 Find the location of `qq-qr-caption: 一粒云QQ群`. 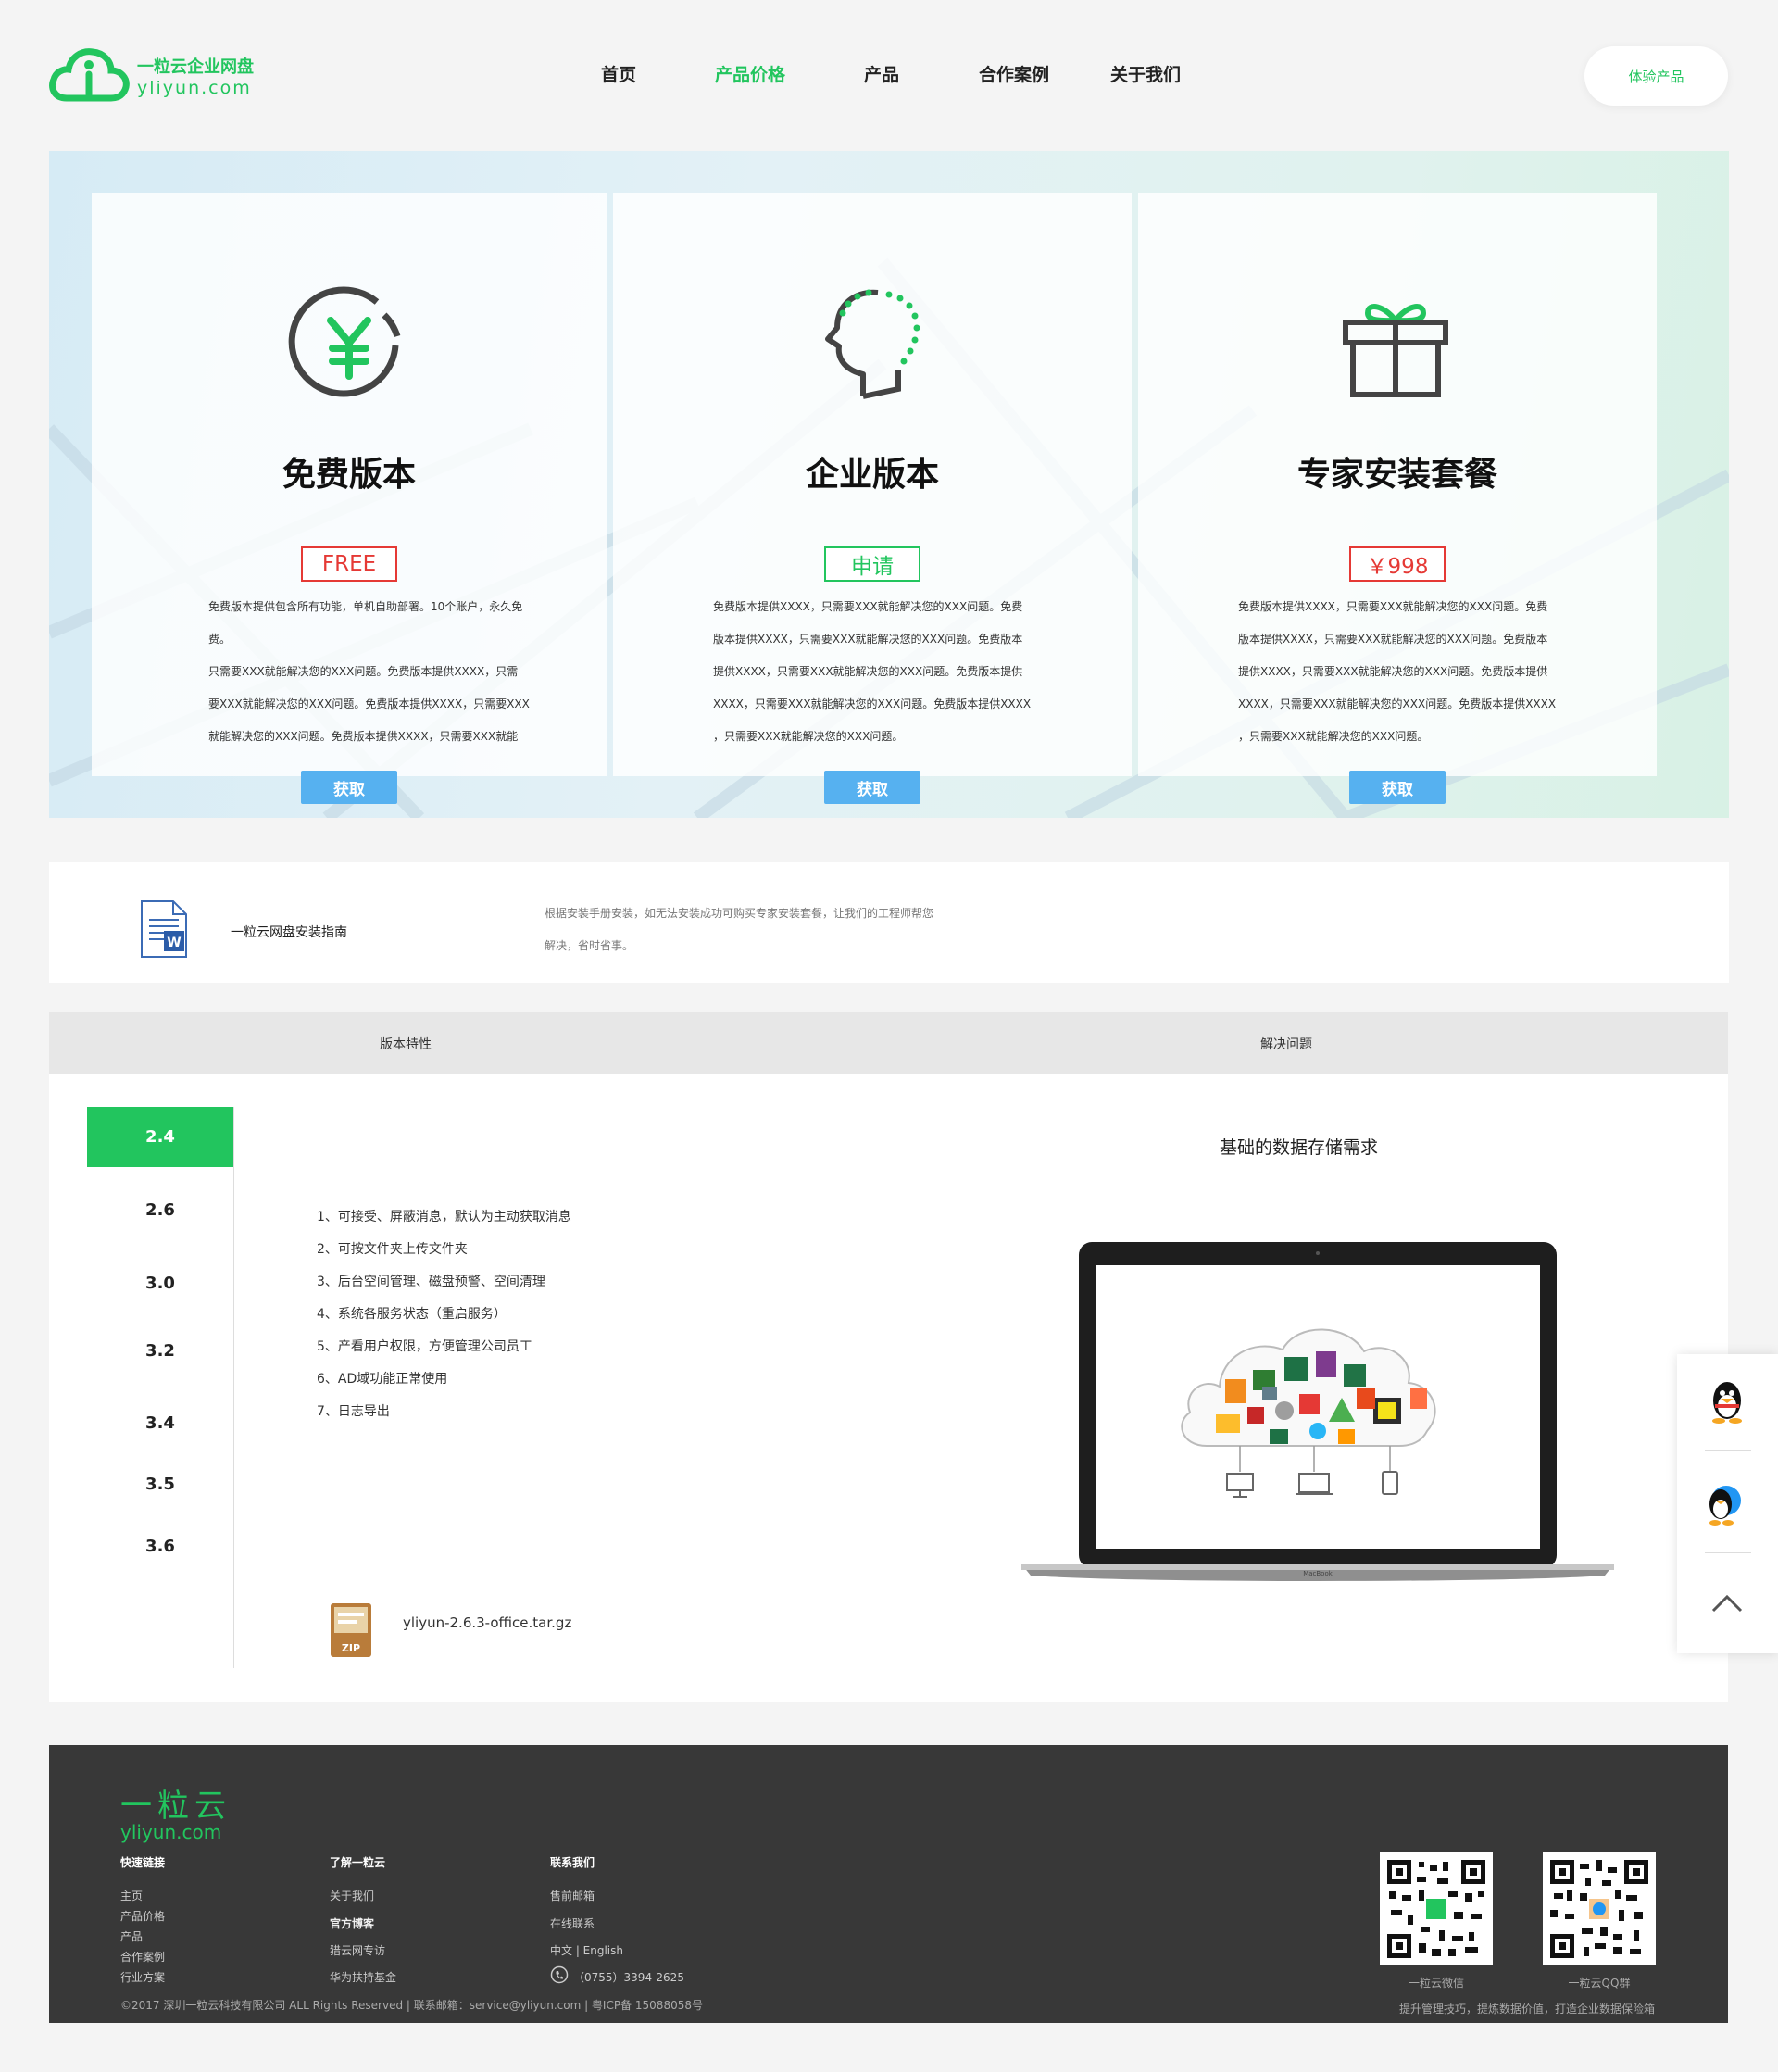

qq-qr-caption: 一粒云QQ群 is located at coordinates (1600, 1984).